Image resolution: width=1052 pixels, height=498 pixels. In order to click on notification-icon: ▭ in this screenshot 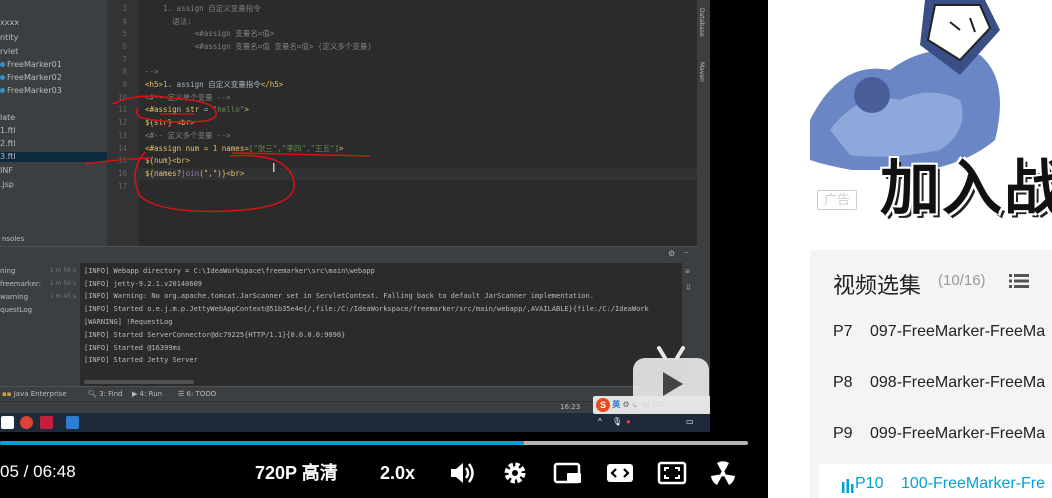, I will do `click(690, 421)`.